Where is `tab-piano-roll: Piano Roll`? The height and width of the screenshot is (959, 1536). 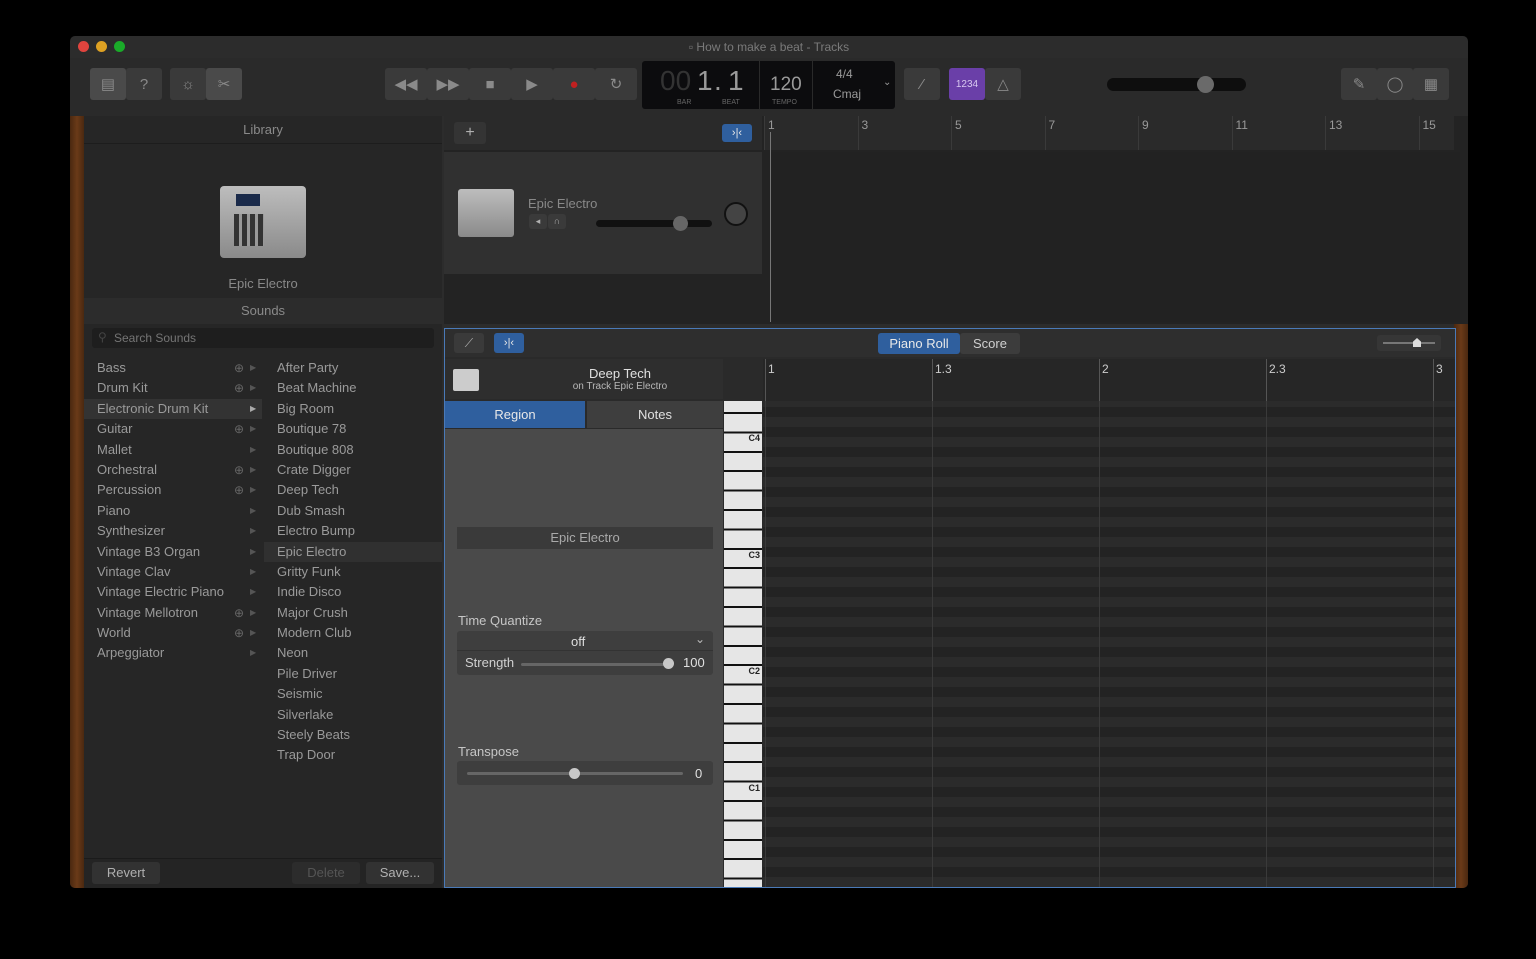
tab-piano-roll: Piano Roll is located at coordinates (919, 343).